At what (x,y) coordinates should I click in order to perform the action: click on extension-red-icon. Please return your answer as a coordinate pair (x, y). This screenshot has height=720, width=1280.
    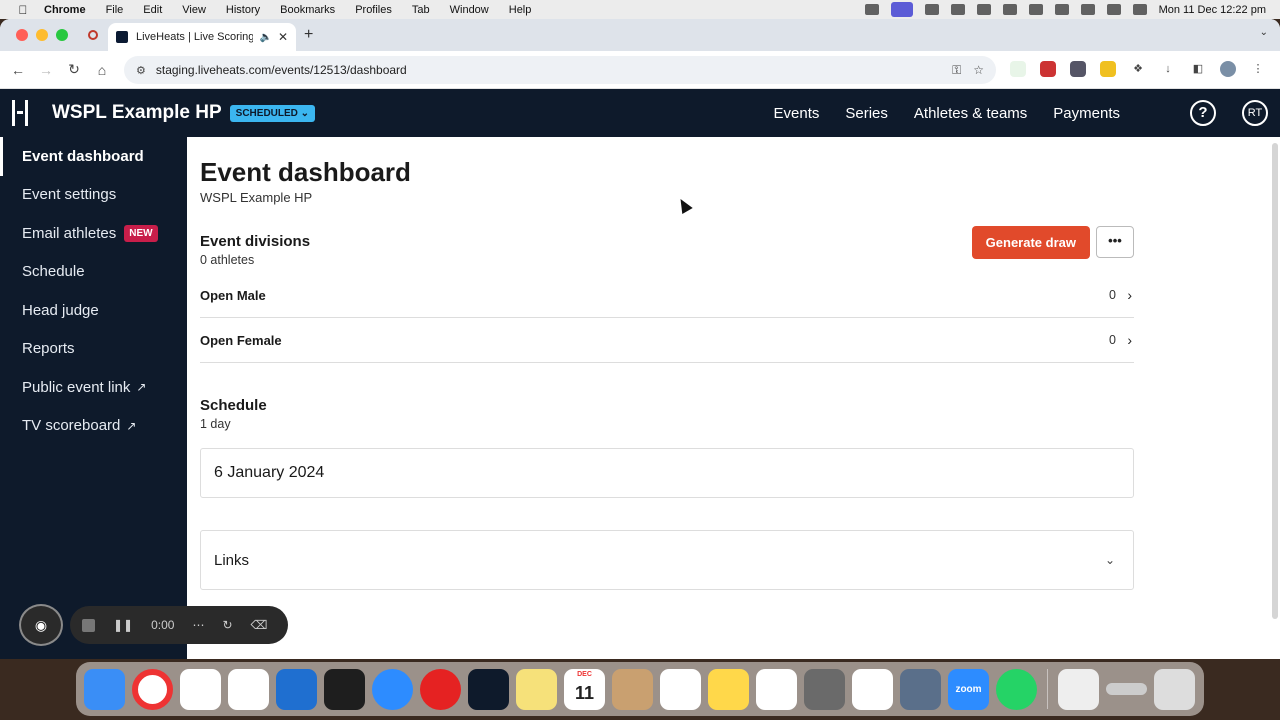
    Looking at the image, I should click on (1048, 69).